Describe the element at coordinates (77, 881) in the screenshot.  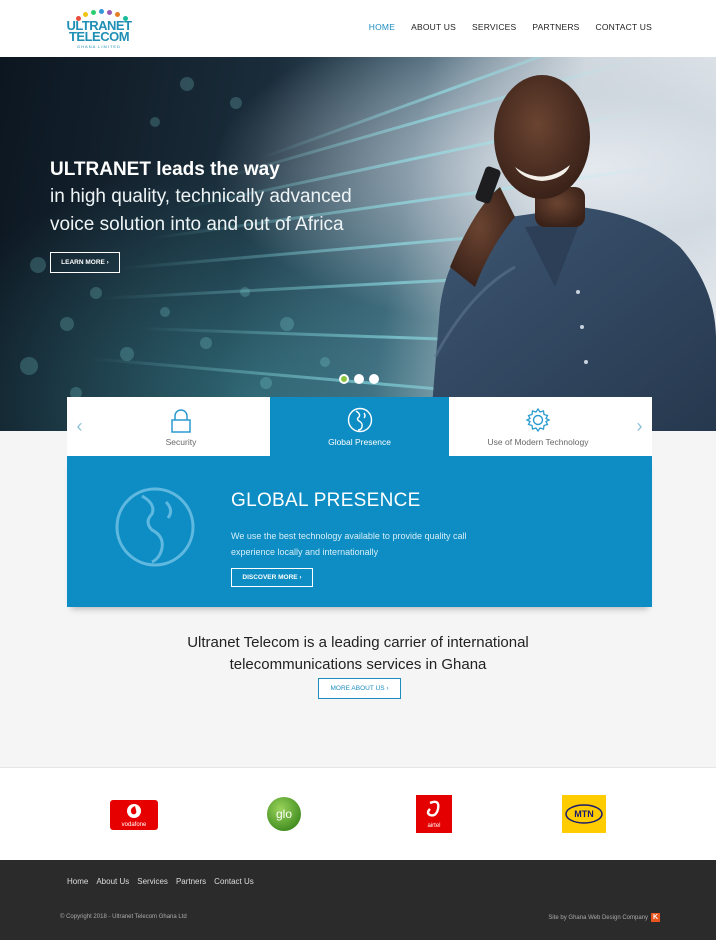
I see `footer-link-home: Home` at that location.